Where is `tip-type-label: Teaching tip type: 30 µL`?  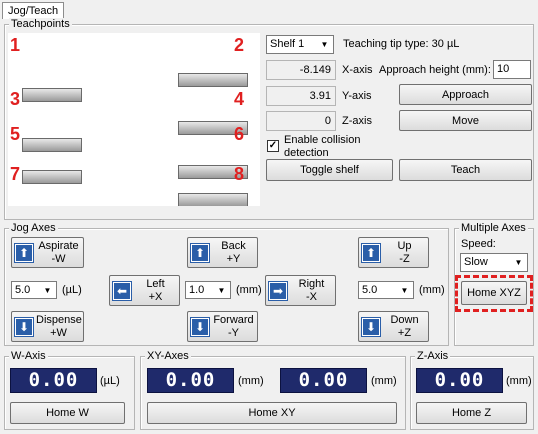 tip-type-label: Teaching tip type: 30 µL is located at coordinates (401, 44).